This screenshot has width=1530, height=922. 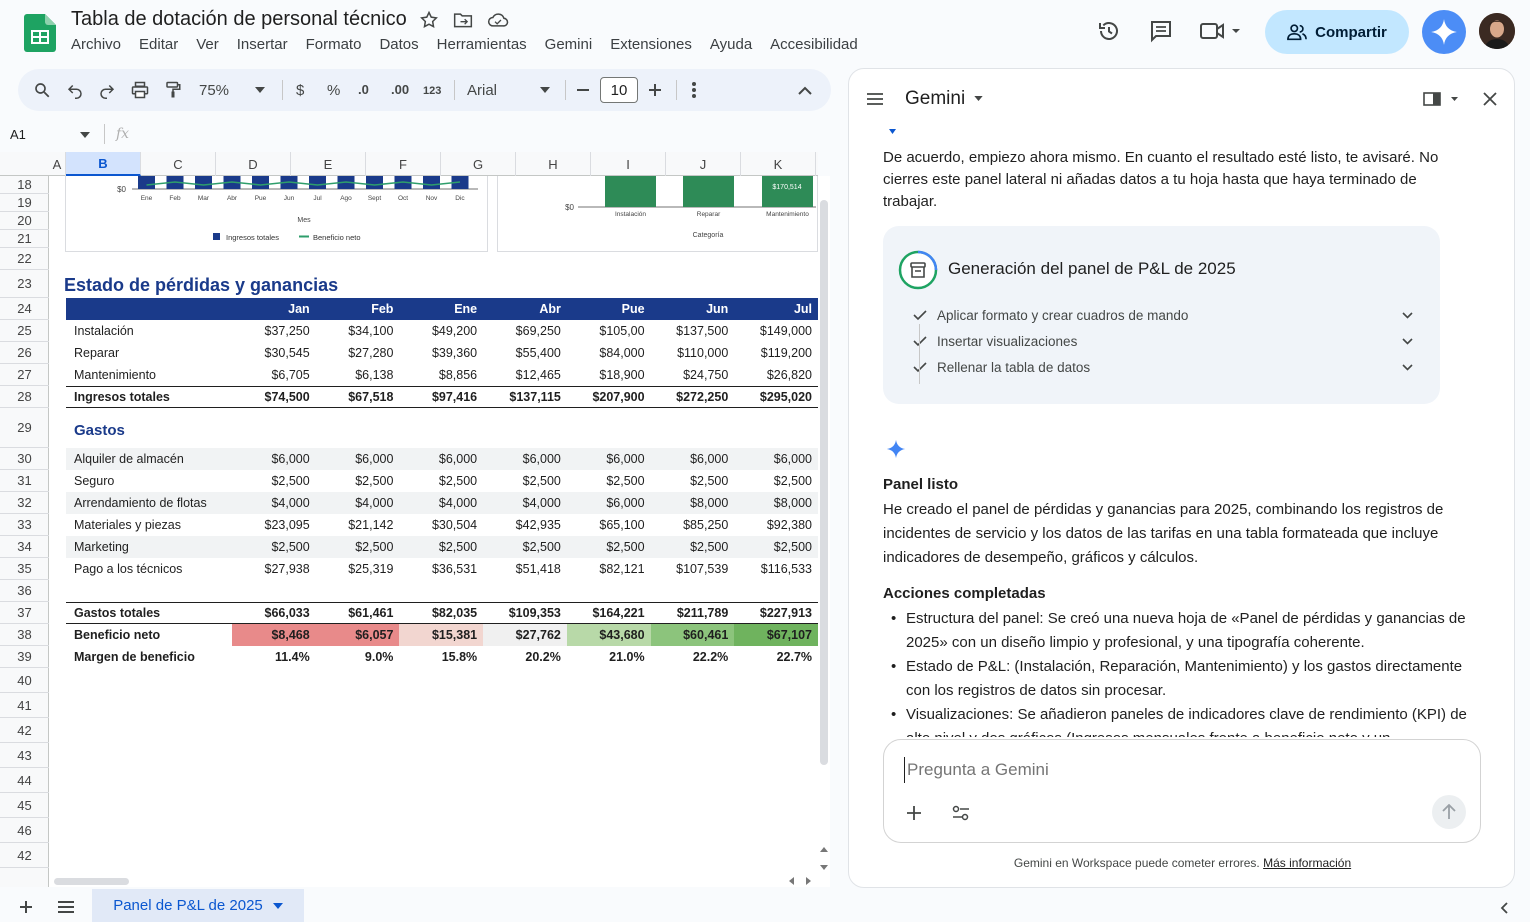 What do you see at coordinates (24, 680) in the screenshot?
I see `row-header: 40` at bounding box center [24, 680].